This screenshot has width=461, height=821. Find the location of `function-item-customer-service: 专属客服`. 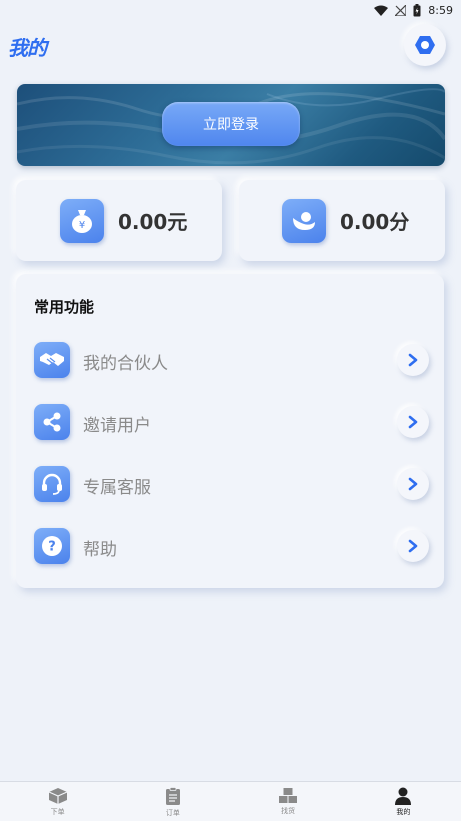

function-item-customer-service: 专属客服 is located at coordinates (230, 484).